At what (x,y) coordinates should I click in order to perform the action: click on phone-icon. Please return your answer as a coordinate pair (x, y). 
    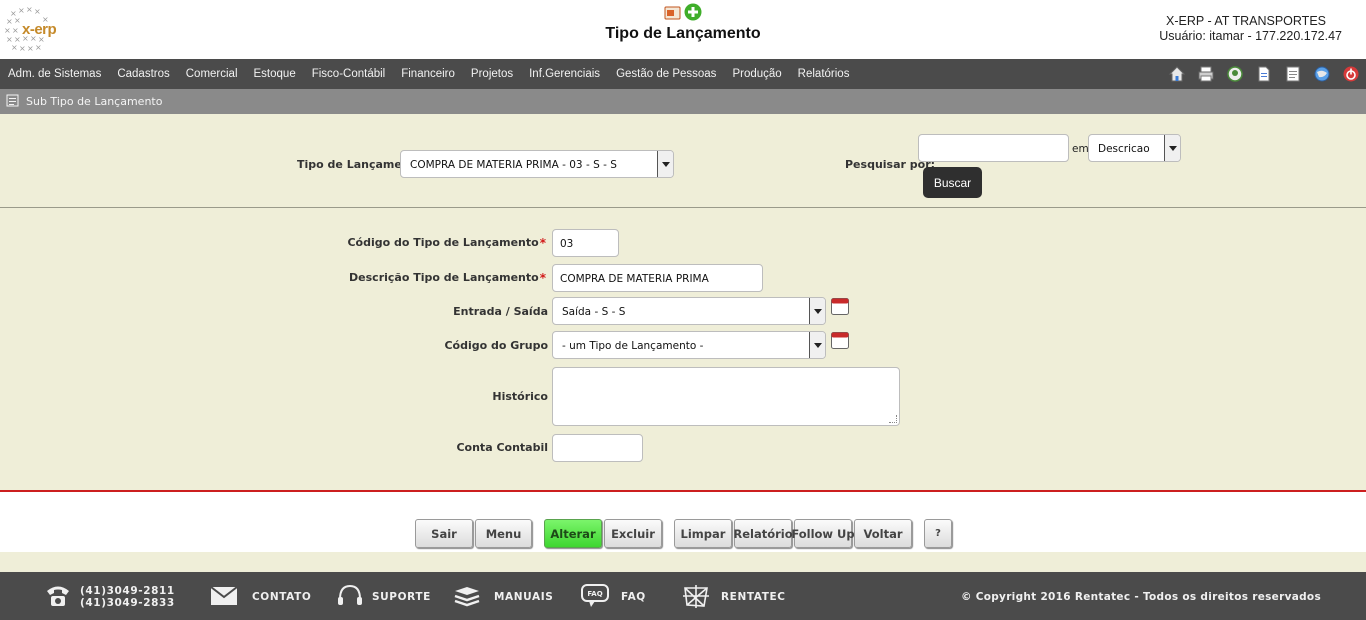
    Looking at the image, I should click on (58, 596).